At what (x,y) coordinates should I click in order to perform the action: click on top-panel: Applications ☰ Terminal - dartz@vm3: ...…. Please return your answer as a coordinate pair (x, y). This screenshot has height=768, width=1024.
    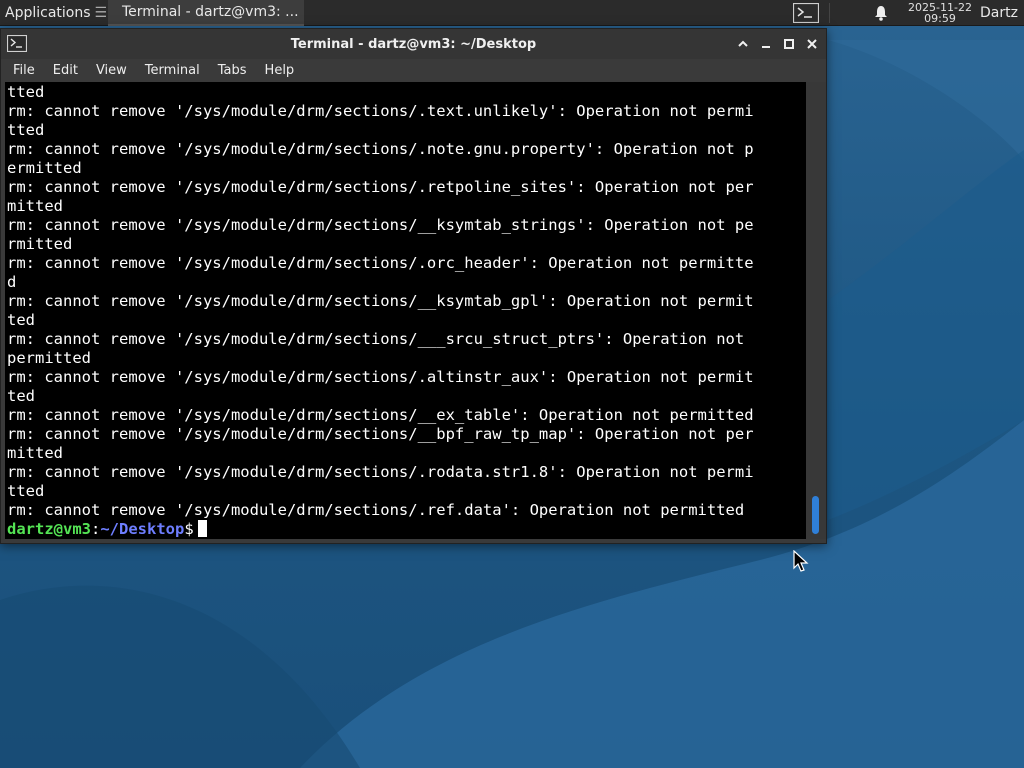
    Looking at the image, I should click on (512, 13).